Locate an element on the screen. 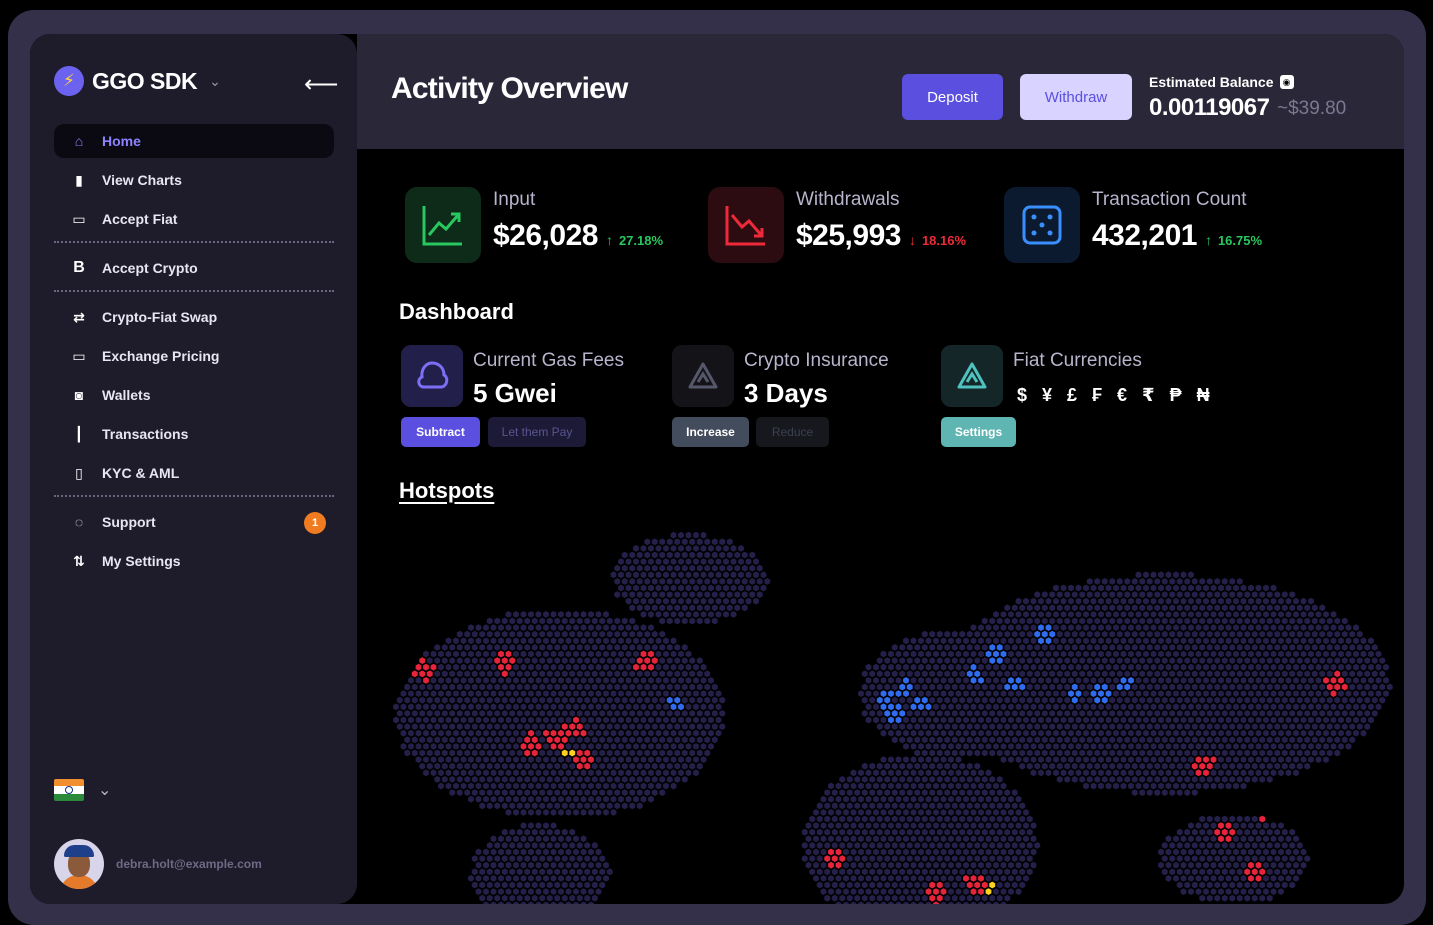 This screenshot has width=1433, height=925. increase-button: Increase is located at coordinates (710, 432).